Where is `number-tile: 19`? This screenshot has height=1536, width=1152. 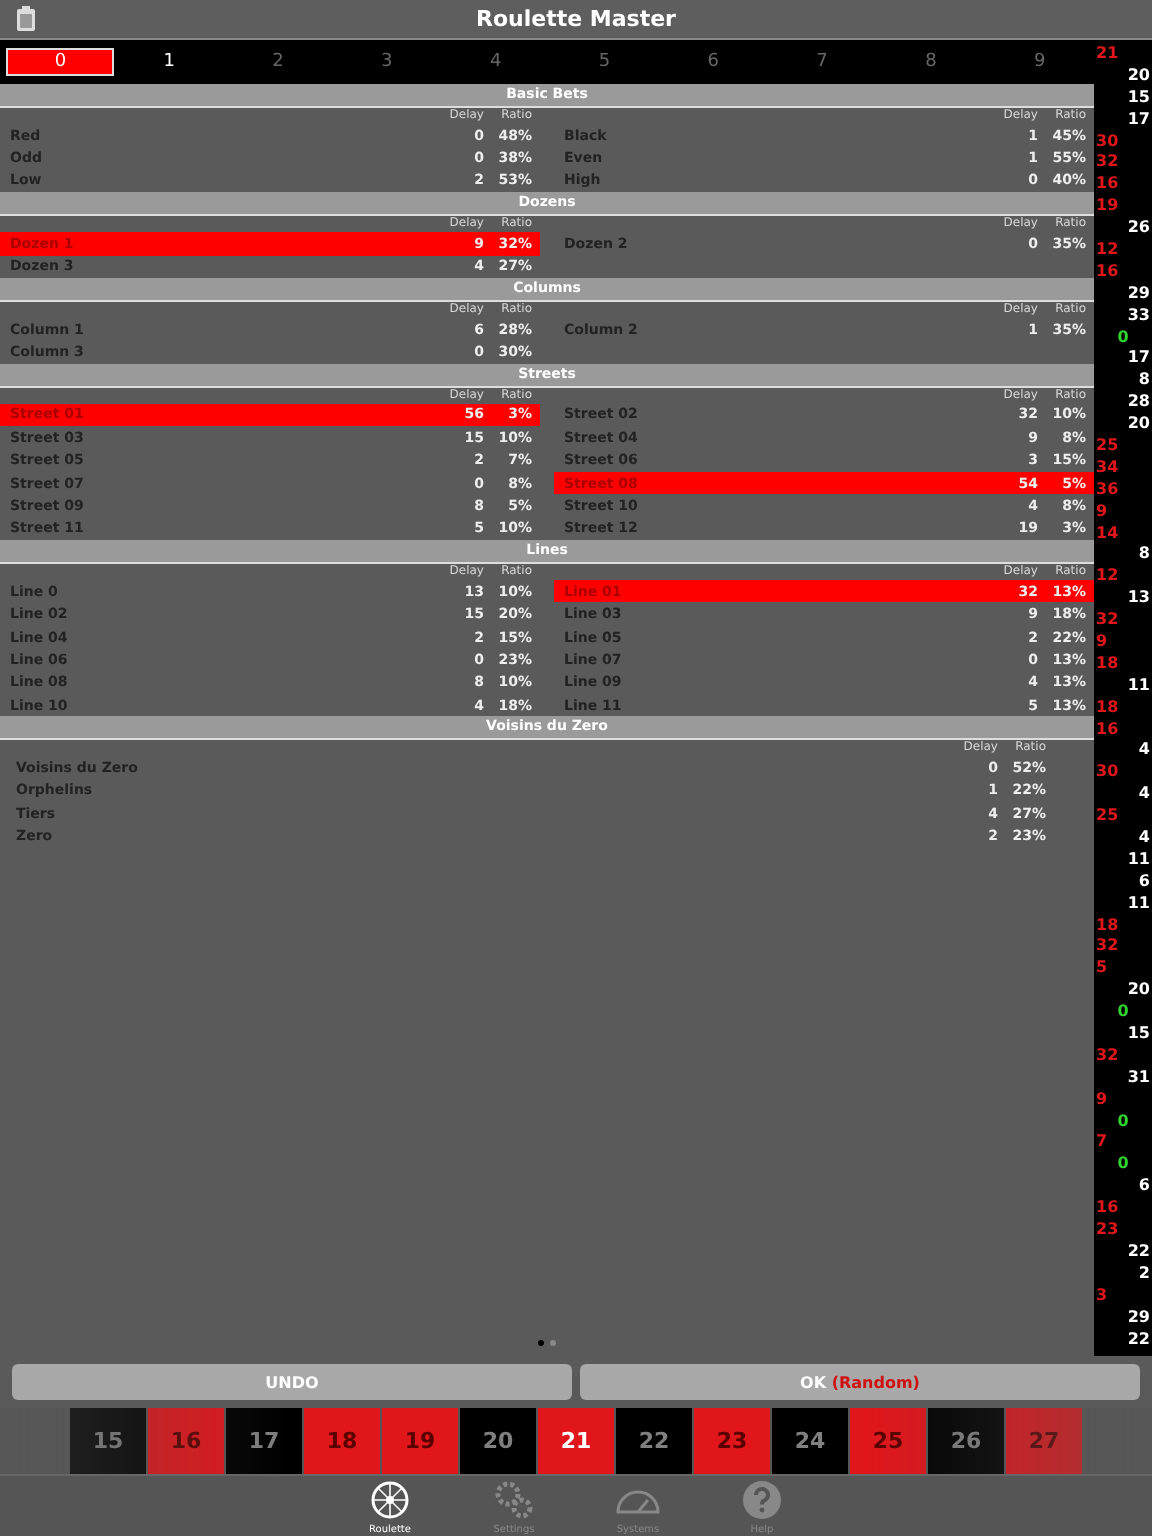
number-tile: 19 is located at coordinates (420, 1441).